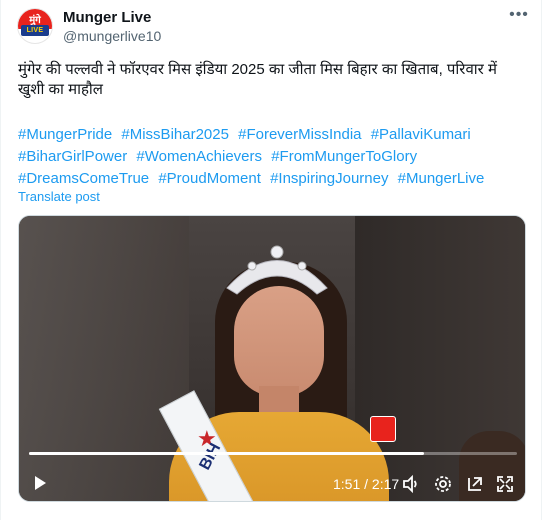 This screenshot has width=542, height=520. What do you see at coordinates (329, 178) in the screenshot?
I see `hashtag-link: #InspiringJourney` at bounding box center [329, 178].